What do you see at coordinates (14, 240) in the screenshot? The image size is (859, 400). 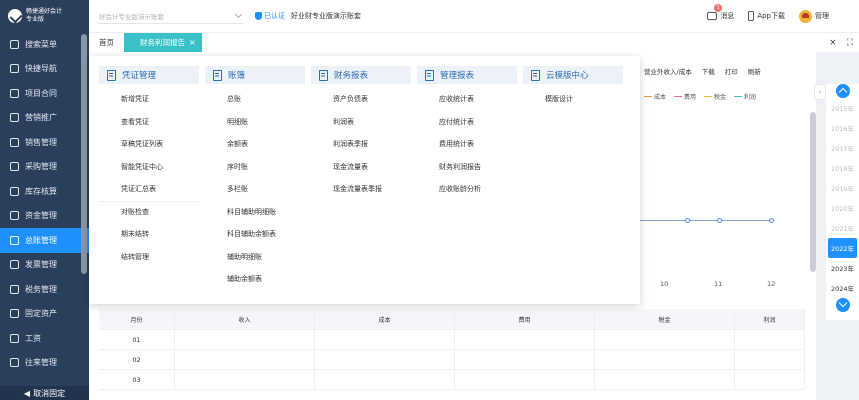 I see `ledger-icon` at bounding box center [14, 240].